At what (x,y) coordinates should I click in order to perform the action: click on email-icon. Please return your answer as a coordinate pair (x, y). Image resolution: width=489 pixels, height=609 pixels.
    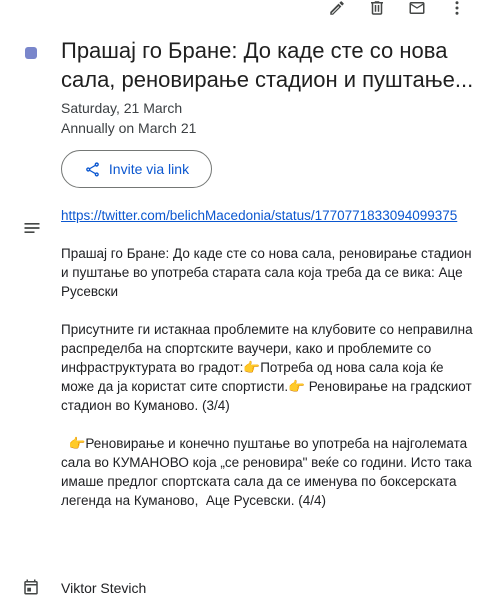
    Looking at the image, I should click on (417, 8).